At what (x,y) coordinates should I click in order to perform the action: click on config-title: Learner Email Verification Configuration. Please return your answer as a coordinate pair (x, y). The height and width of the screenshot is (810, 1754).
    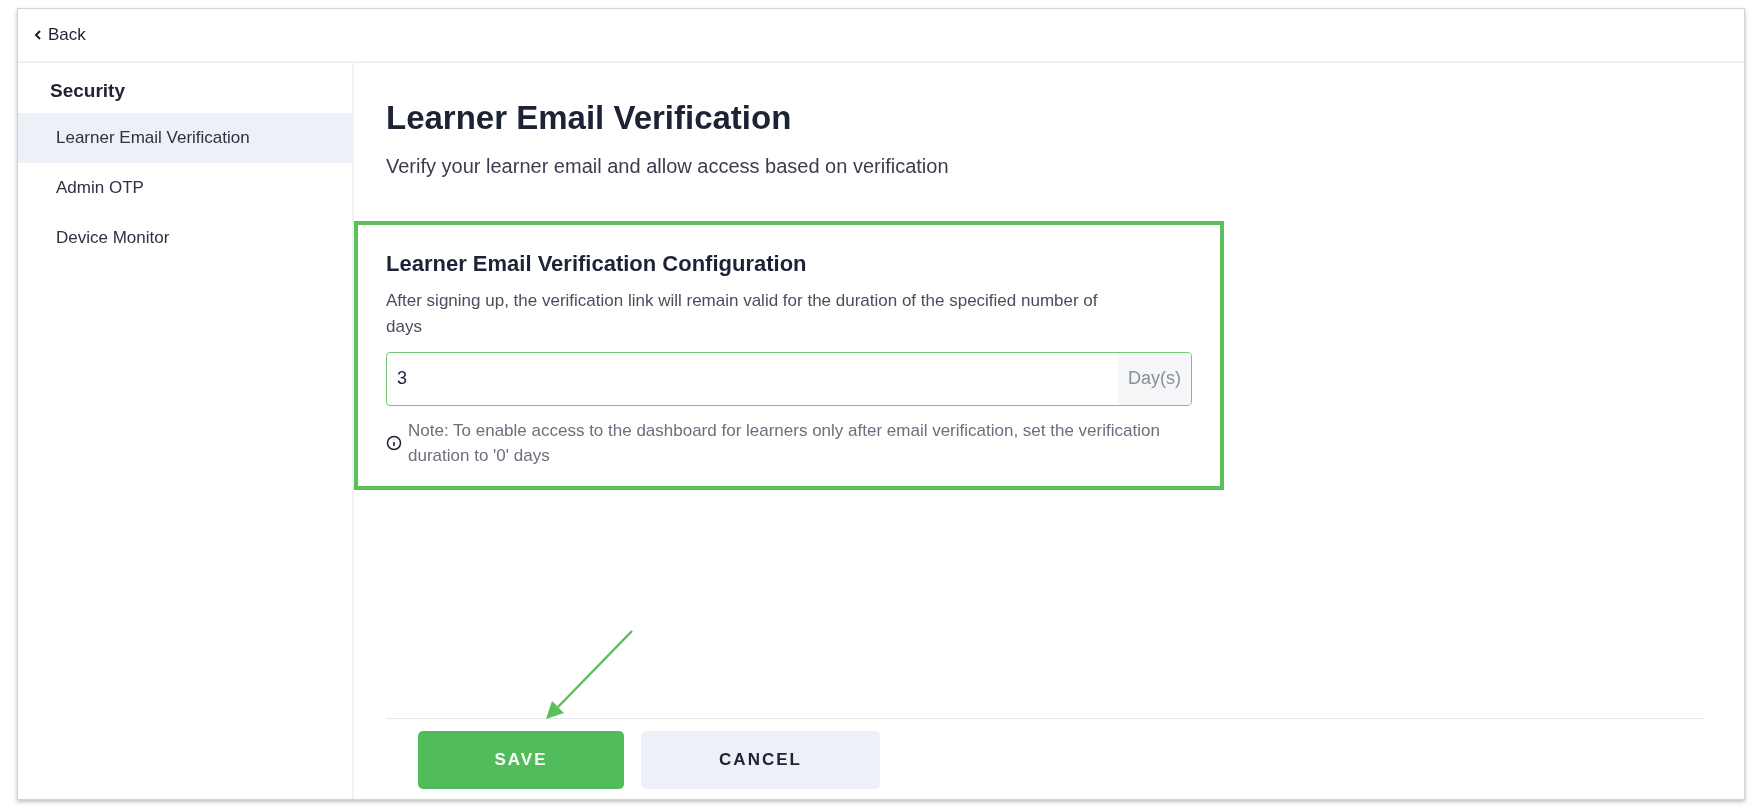
    Looking at the image, I should click on (597, 263).